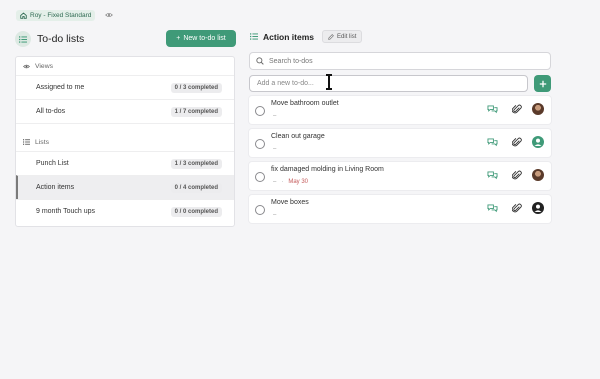  Describe the element at coordinates (400, 143) in the screenshot. I see `todo-item: Clean out garage –` at that location.